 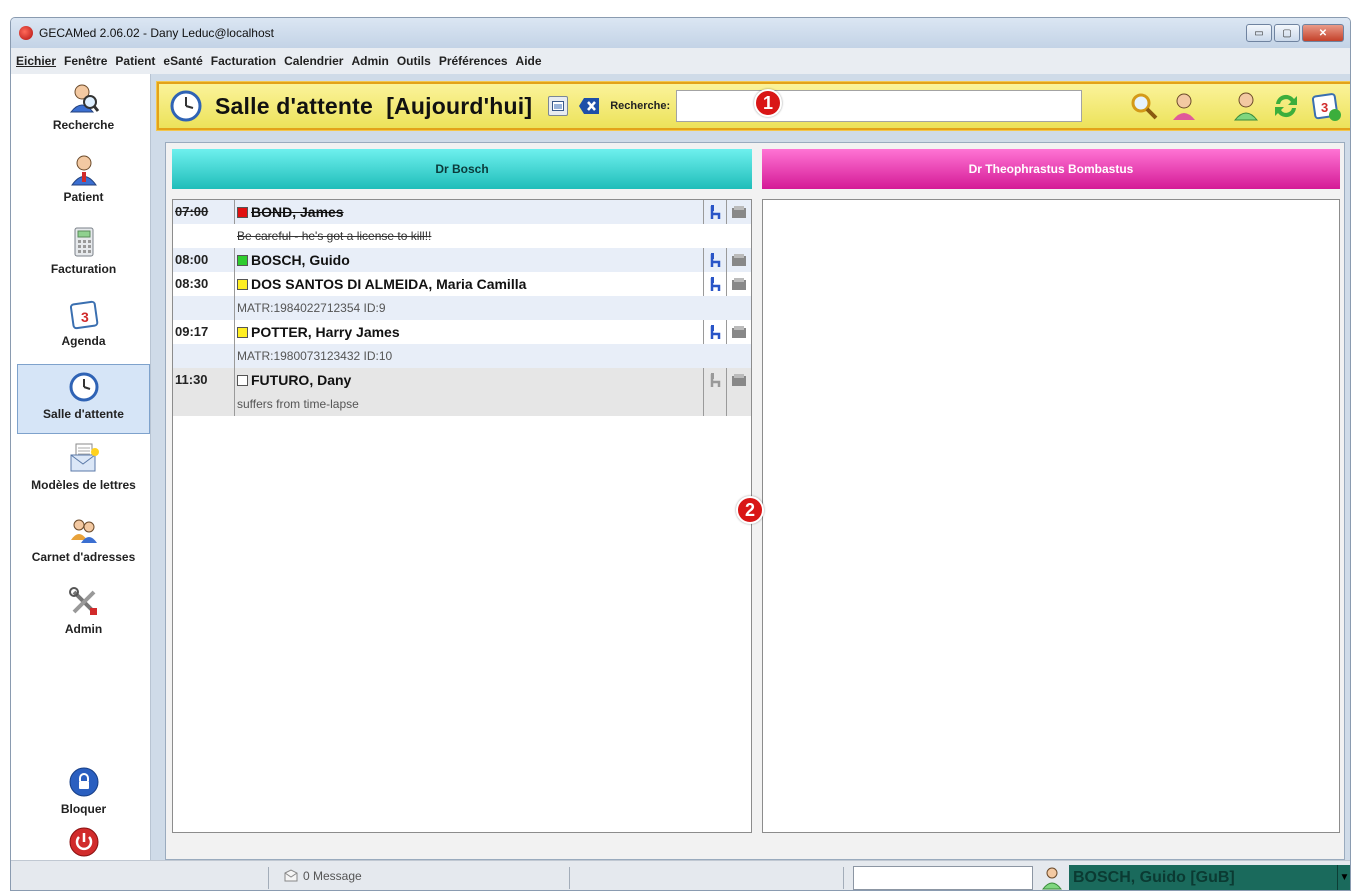 What do you see at coordinates (943, 878) in the screenshot?
I see `status-field` at bounding box center [943, 878].